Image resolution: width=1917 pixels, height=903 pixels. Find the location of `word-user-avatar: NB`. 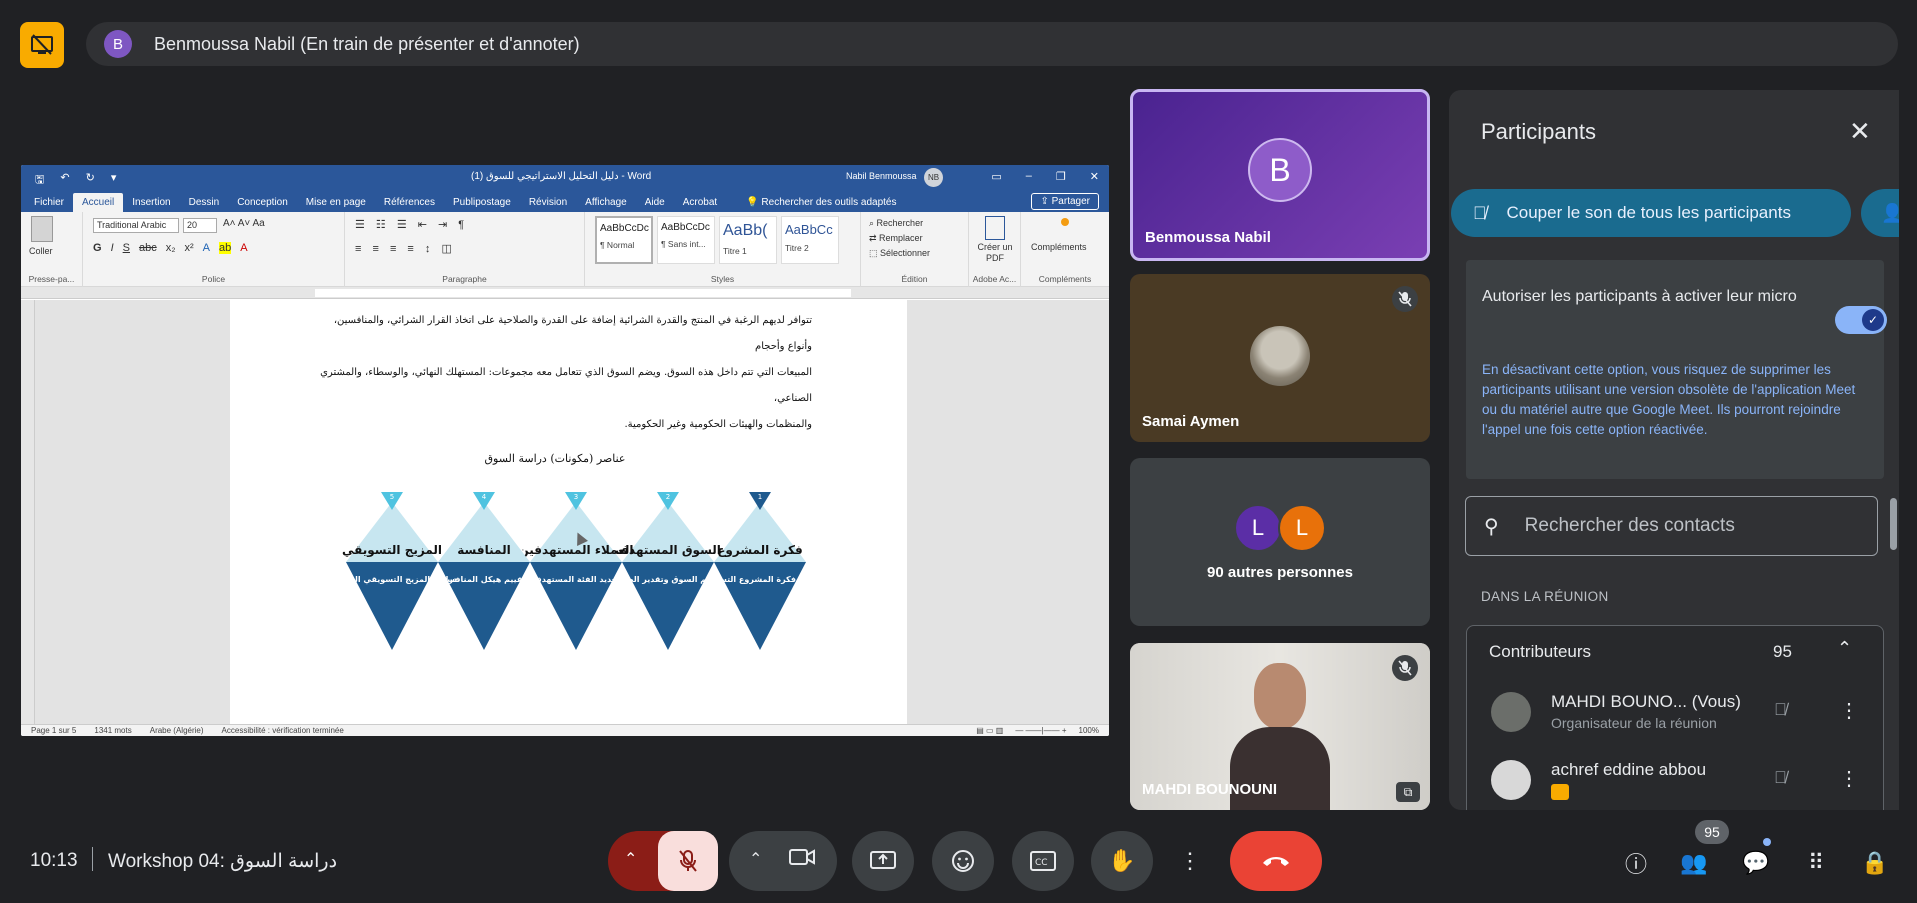

word-user-avatar: NB is located at coordinates (933, 177).